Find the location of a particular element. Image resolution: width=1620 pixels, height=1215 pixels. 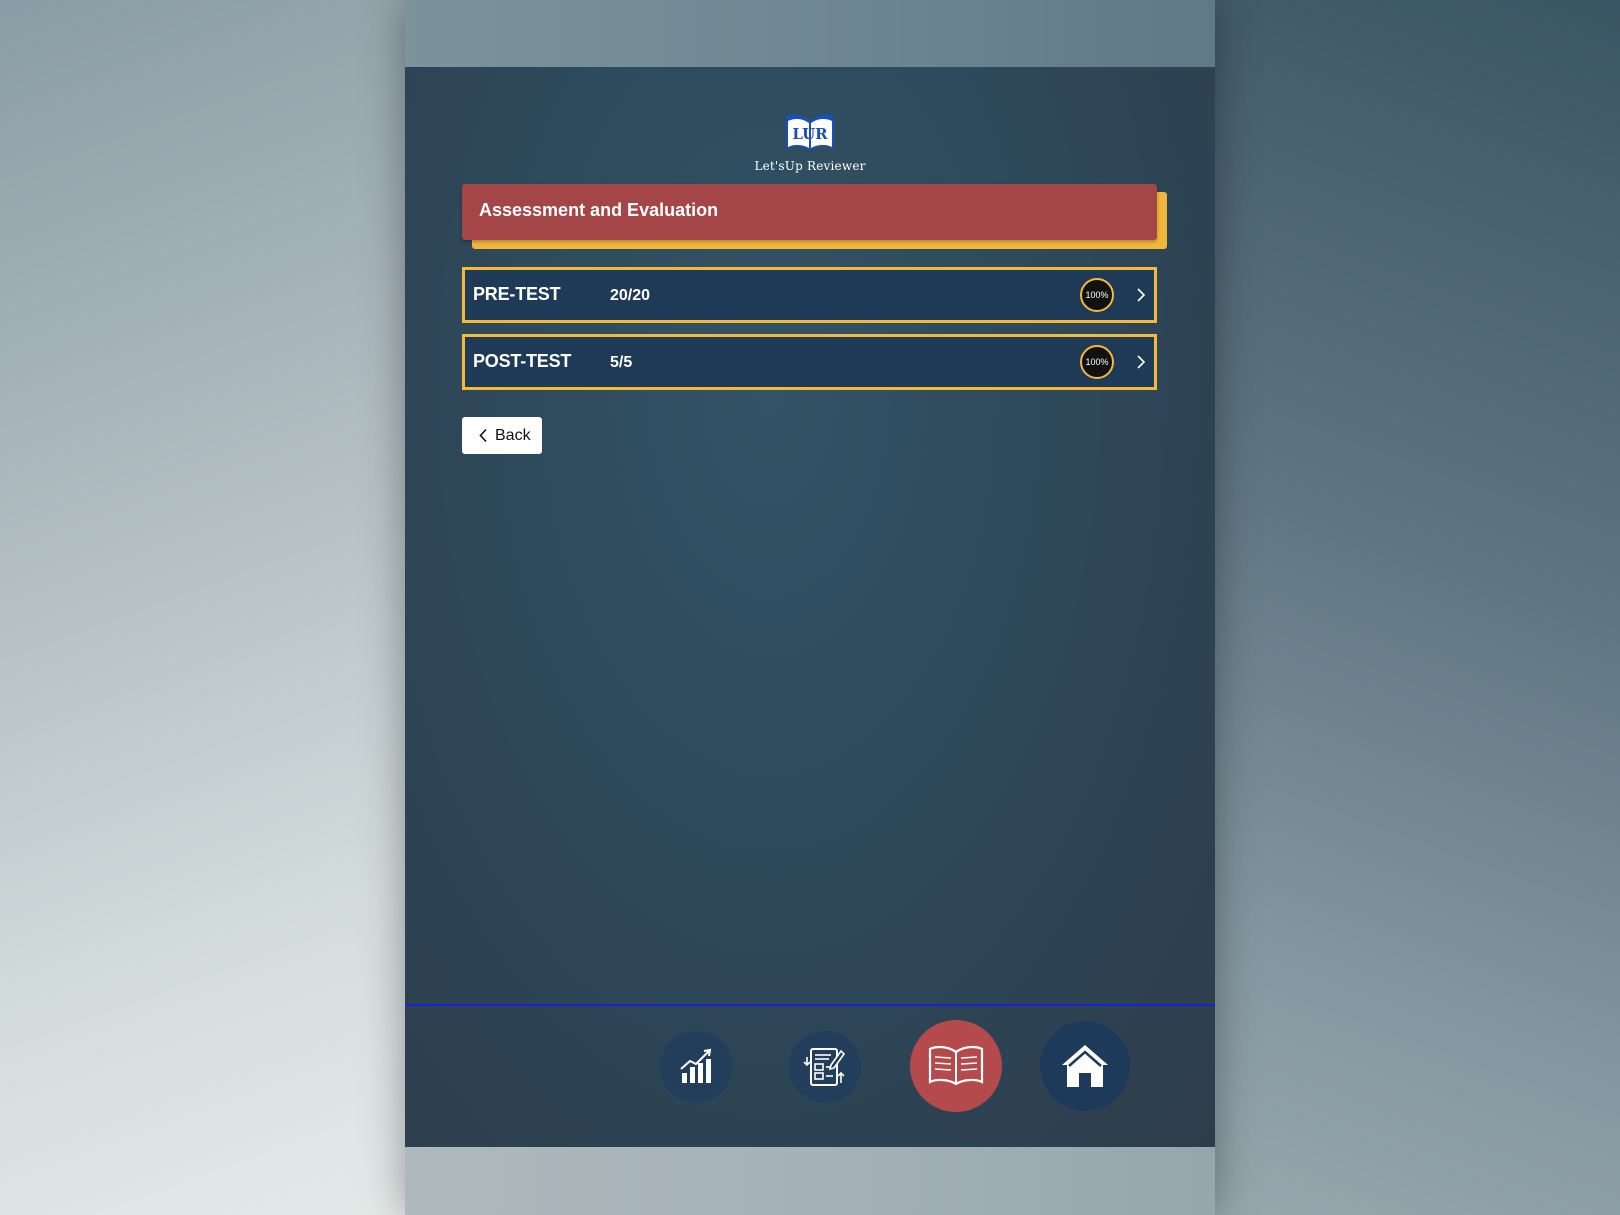

nav-tests-button is located at coordinates (825, 1067).